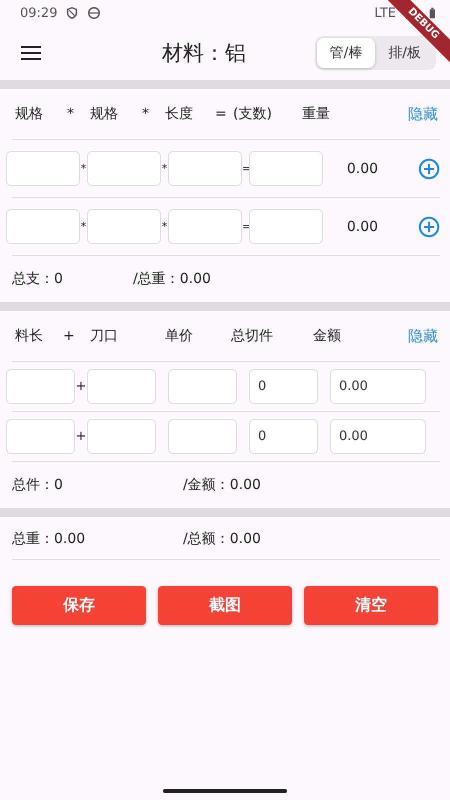 The height and width of the screenshot is (800, 450). Describe the element at coordinates (29, 336) in the screenshot. I see `column-header: 料长` at that location.